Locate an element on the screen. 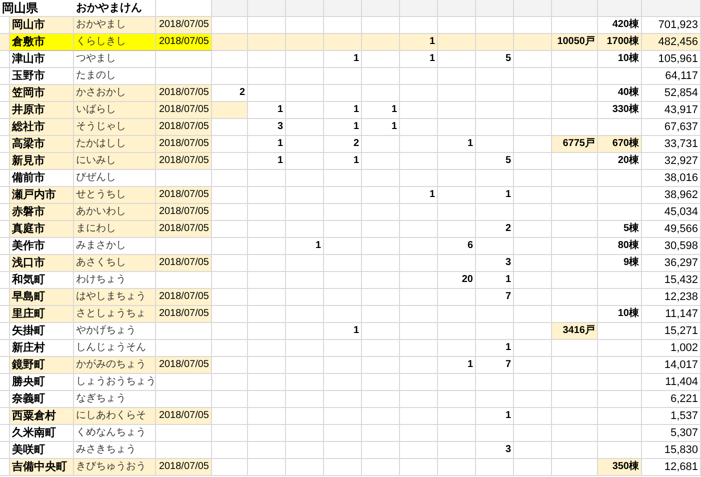 This screenshot has height=477, width=701. table-cell: 里庄町 is located at coordinates (42, 314).